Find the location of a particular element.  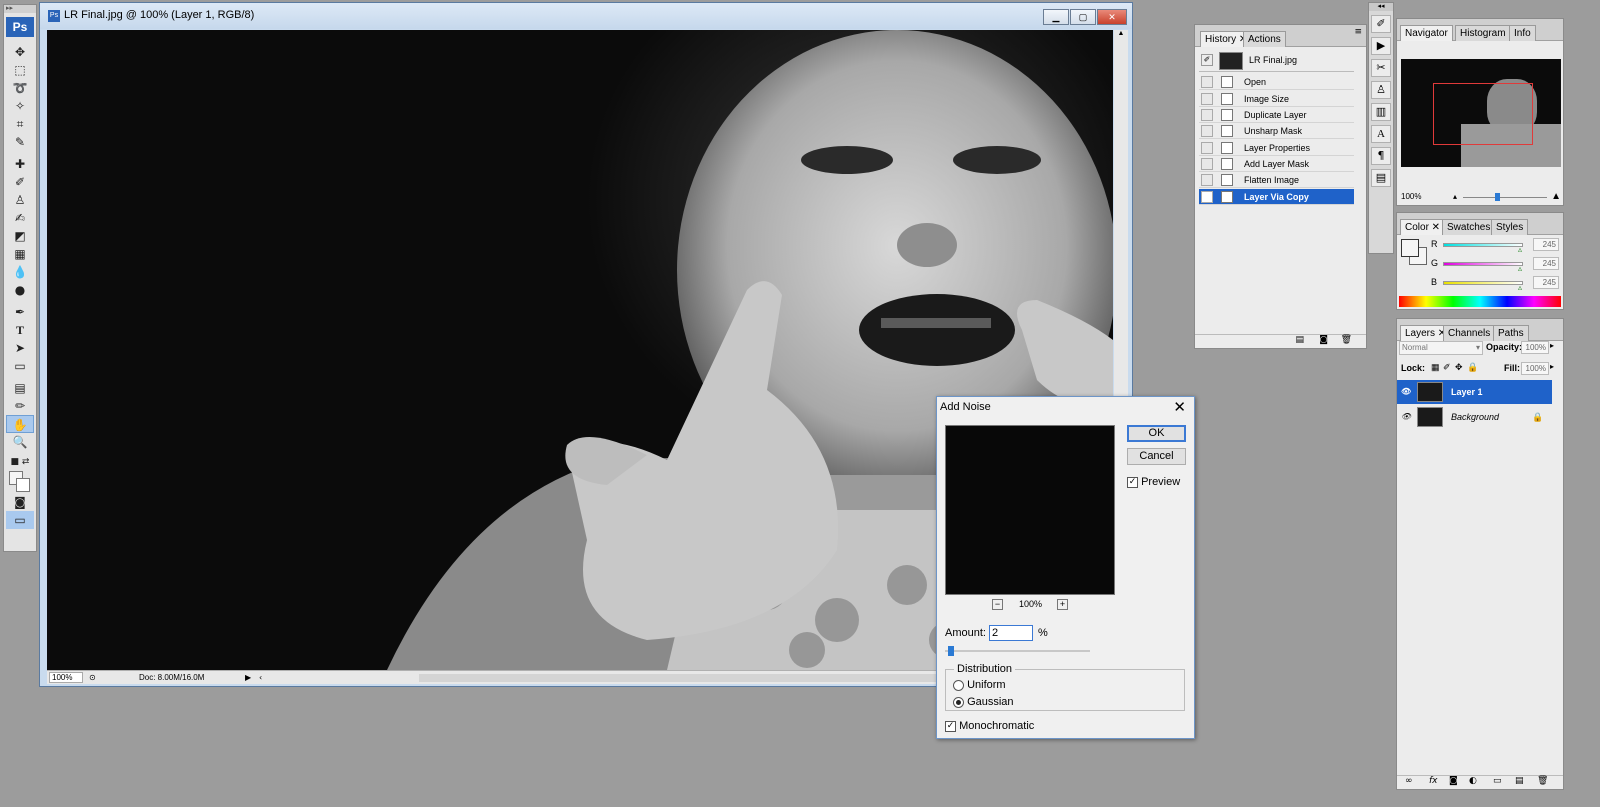

history-item: Flatten Image is located at coordinates (1276, 180).